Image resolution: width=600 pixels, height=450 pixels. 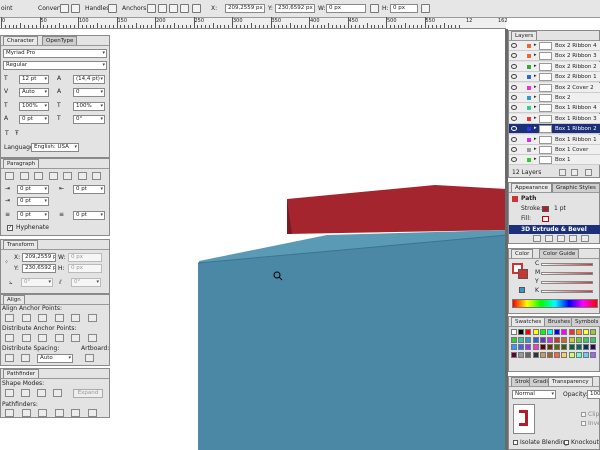 I want to click on layer-row: ▸ Box 1 Ribbon 1, so click(x=554, y=139).